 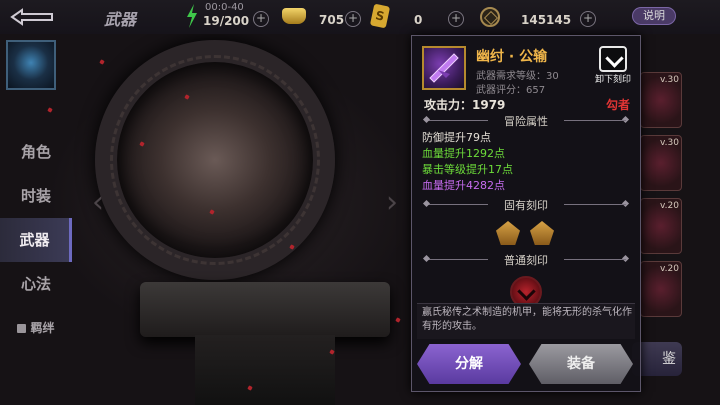 I want to click on menu-item-label: 心法, so click(x=35, y=284).